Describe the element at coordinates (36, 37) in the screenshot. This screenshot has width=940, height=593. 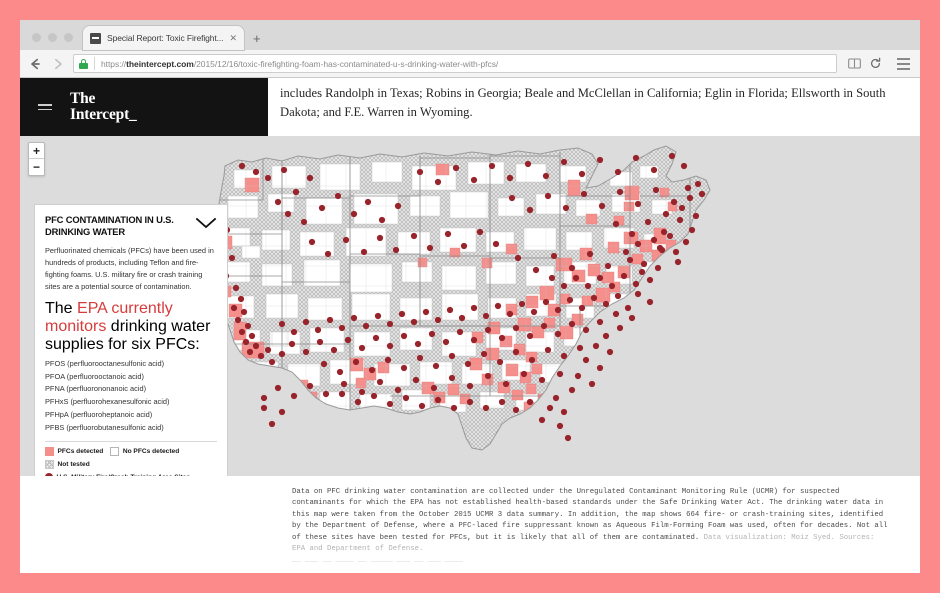
I see `close-window-dot` at that location.